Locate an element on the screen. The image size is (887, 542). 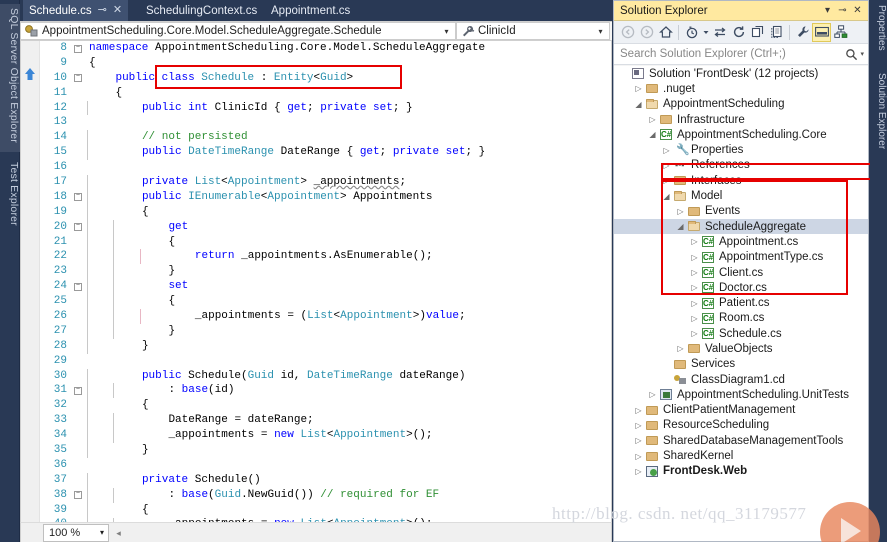
code-line: 20 get is located at coordinates (316, 227).